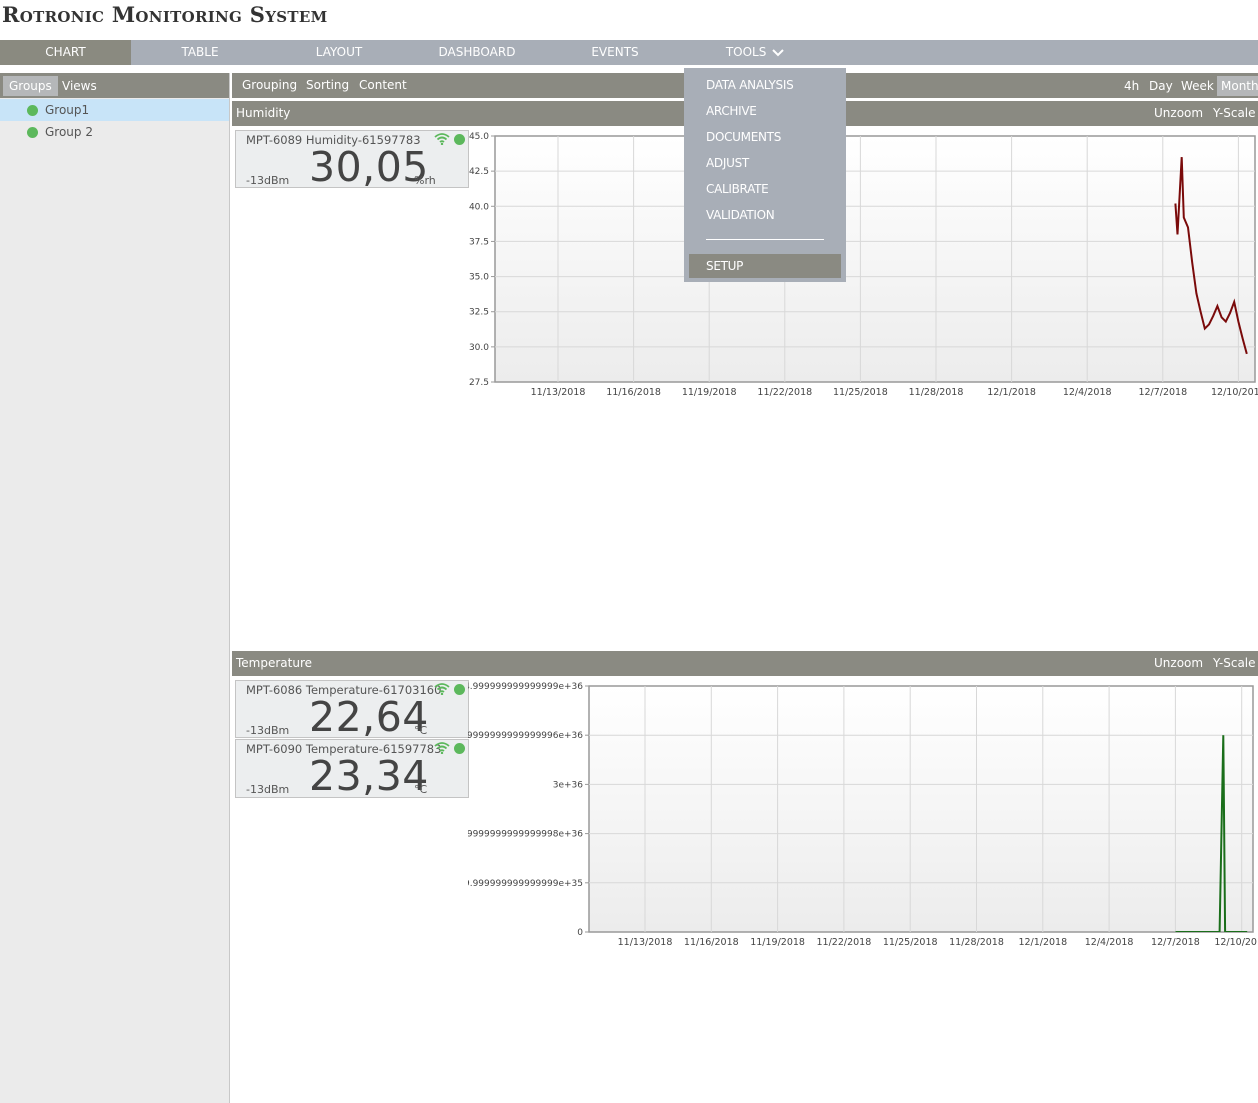  Describe the element at coordinates (778, 52) in the screenshot. I see `chevron-down-icon` at that location.